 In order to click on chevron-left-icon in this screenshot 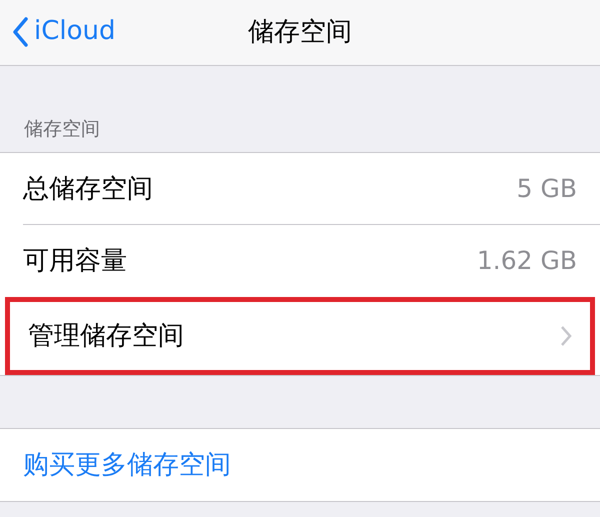, I will do `click(20, 31)`.